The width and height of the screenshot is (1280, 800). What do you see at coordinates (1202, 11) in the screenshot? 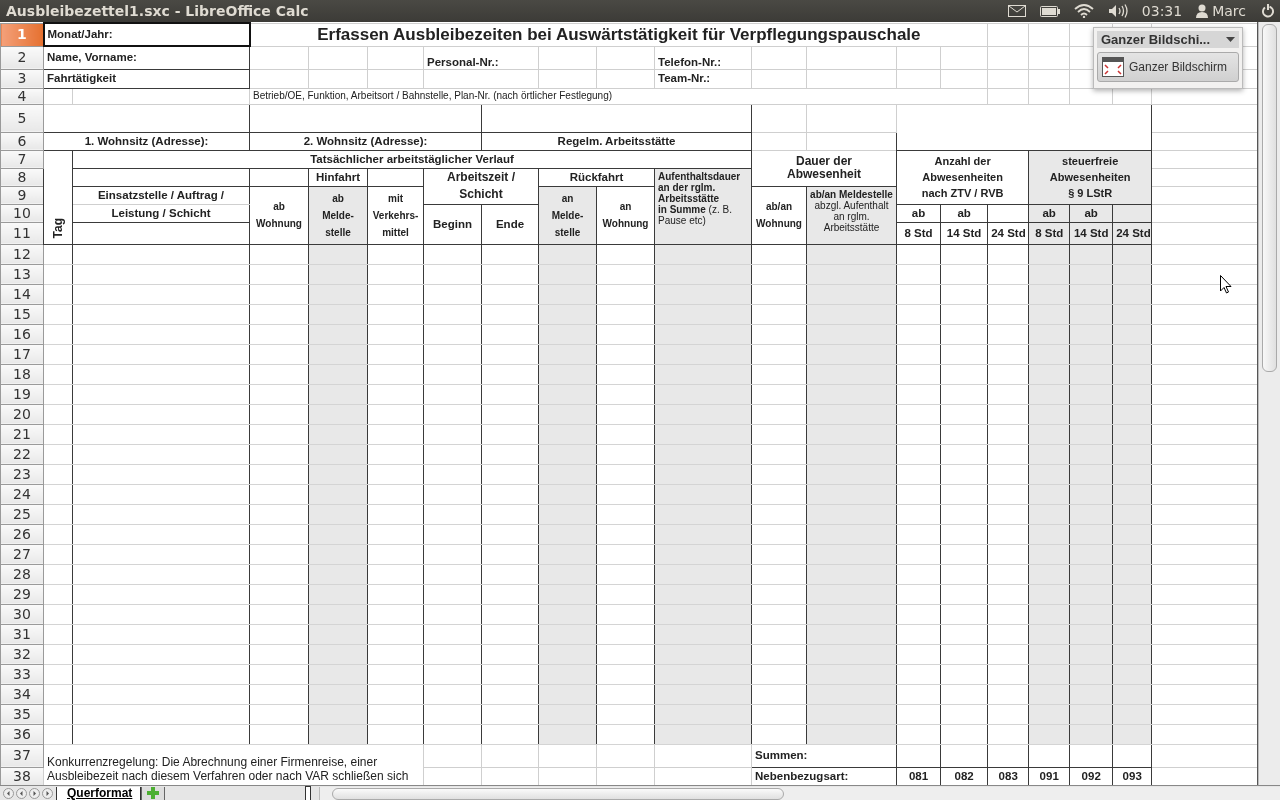
I see `user-icon` at bounding box center [1202, 11].